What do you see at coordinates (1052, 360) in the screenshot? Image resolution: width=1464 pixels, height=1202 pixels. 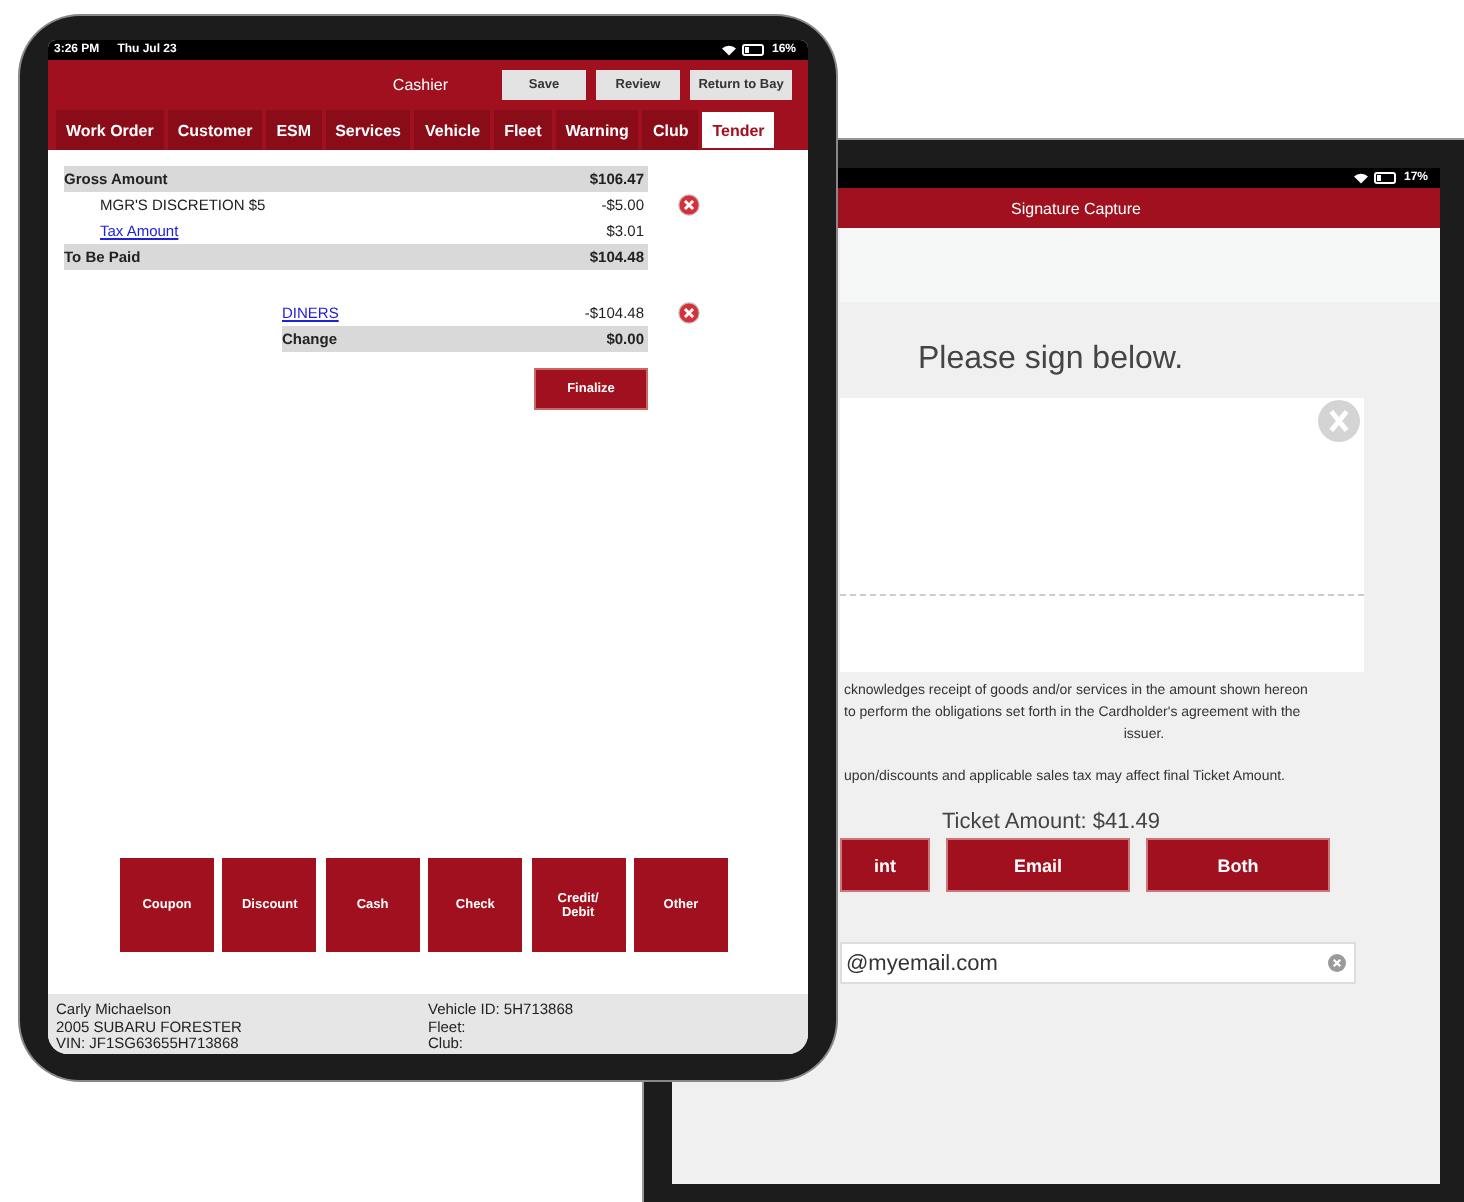 I see `sign-prompt: Please sign below.` at bounding box center [1052, 360].